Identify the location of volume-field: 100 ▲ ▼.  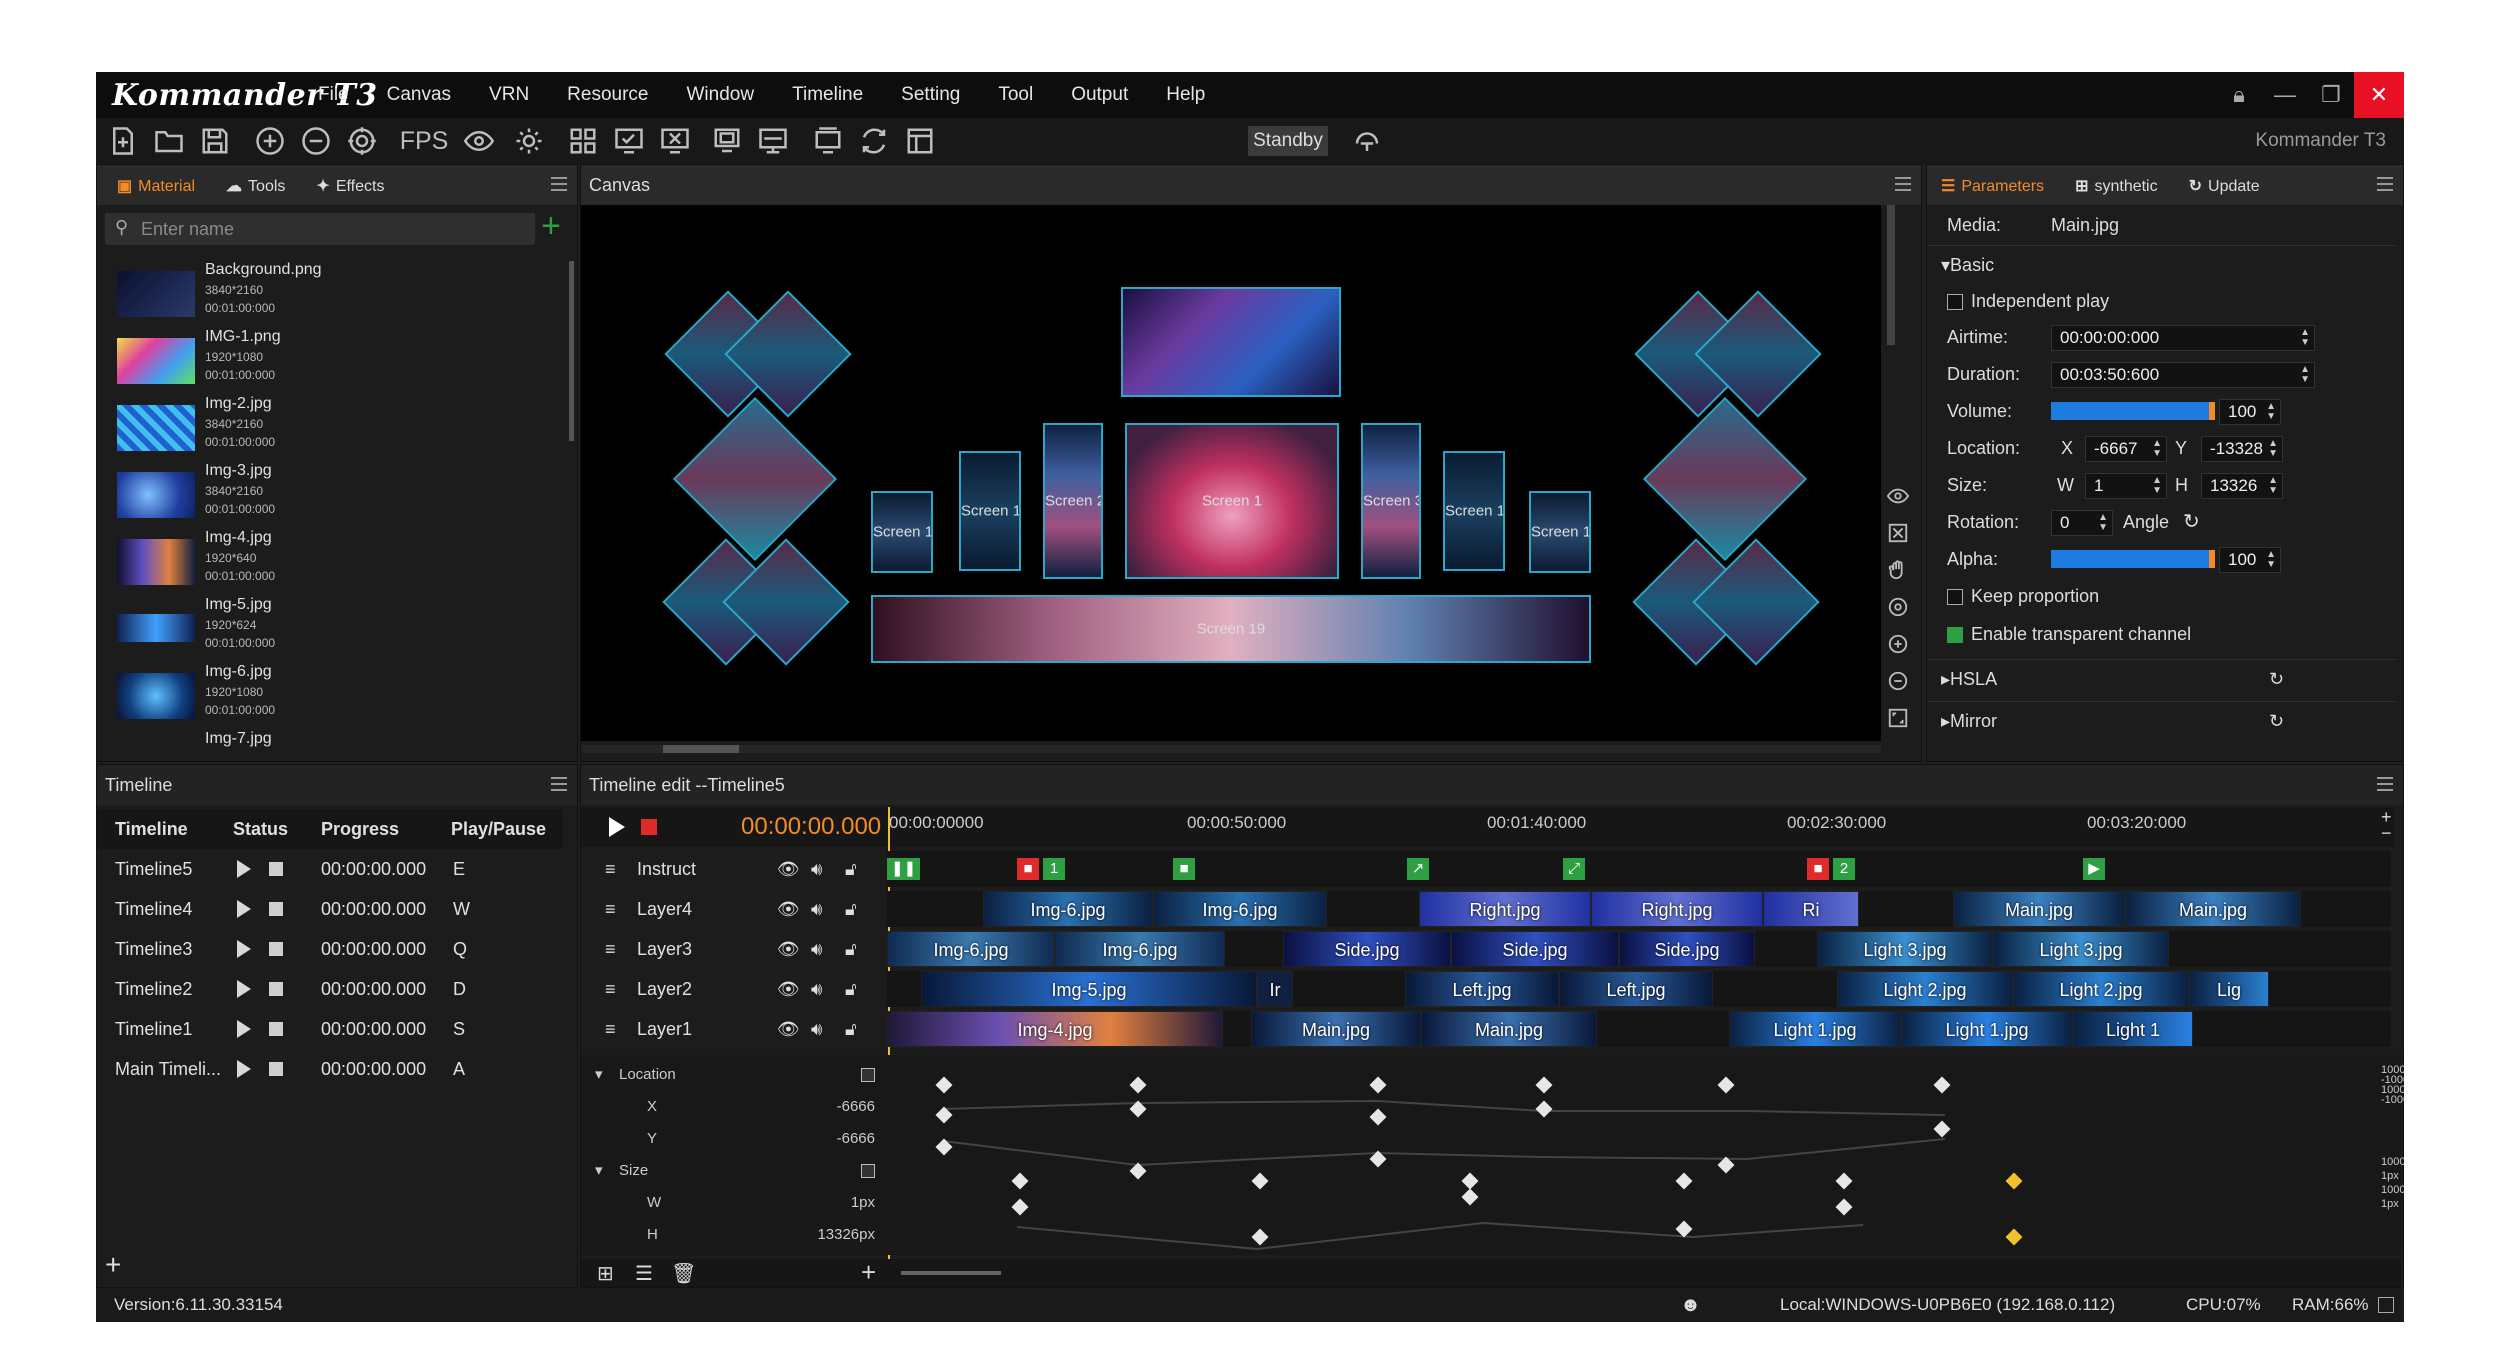
(2250, 412).